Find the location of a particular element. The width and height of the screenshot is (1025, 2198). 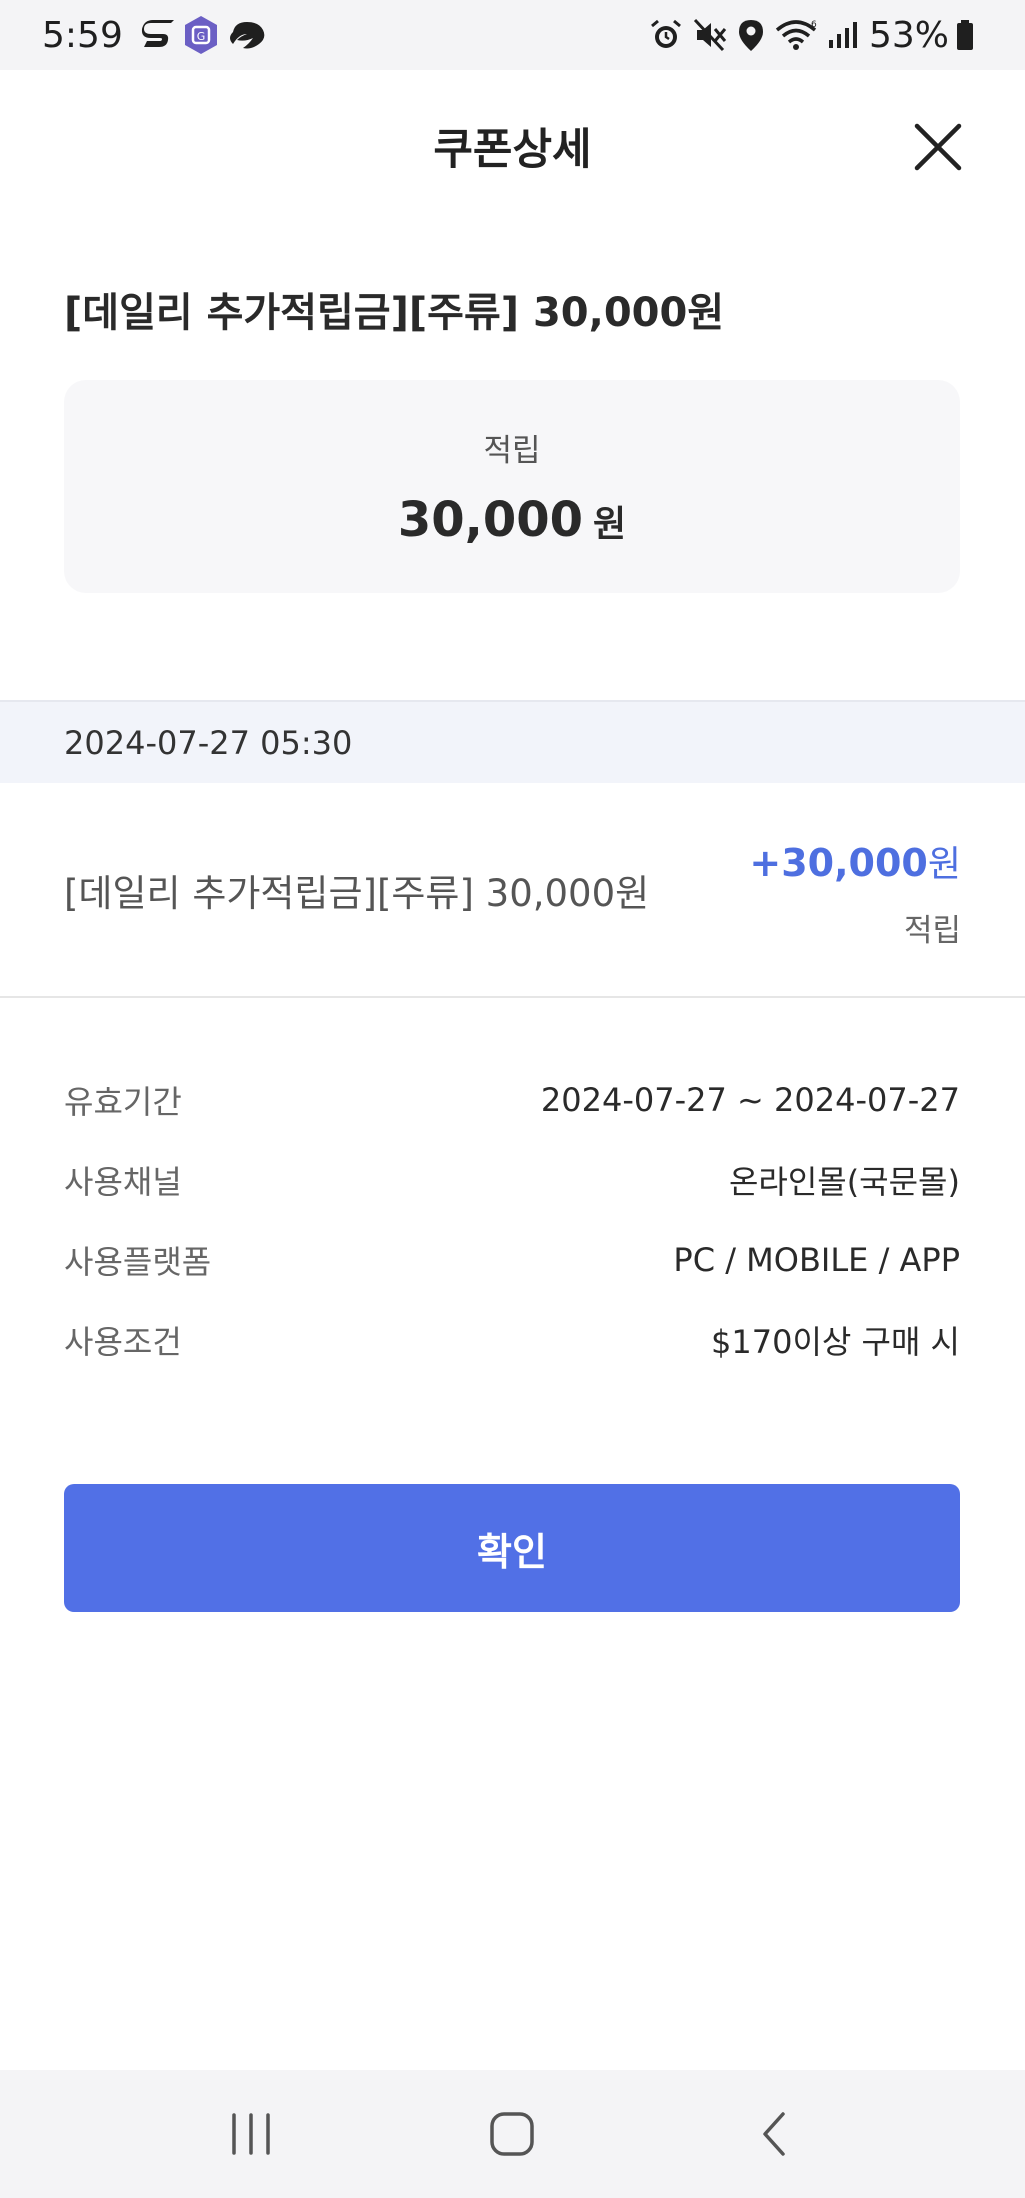

detail-value: 온라인몰(국문몰) is located at coordinates (844, 1182).